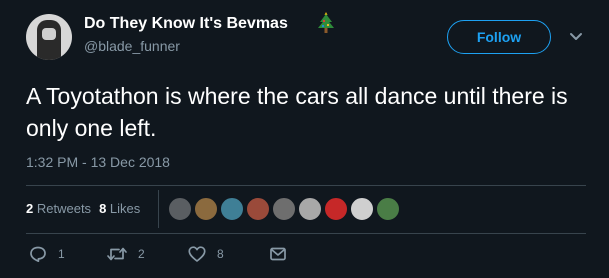  I want to click on avatar-figure, so click(49, 40).